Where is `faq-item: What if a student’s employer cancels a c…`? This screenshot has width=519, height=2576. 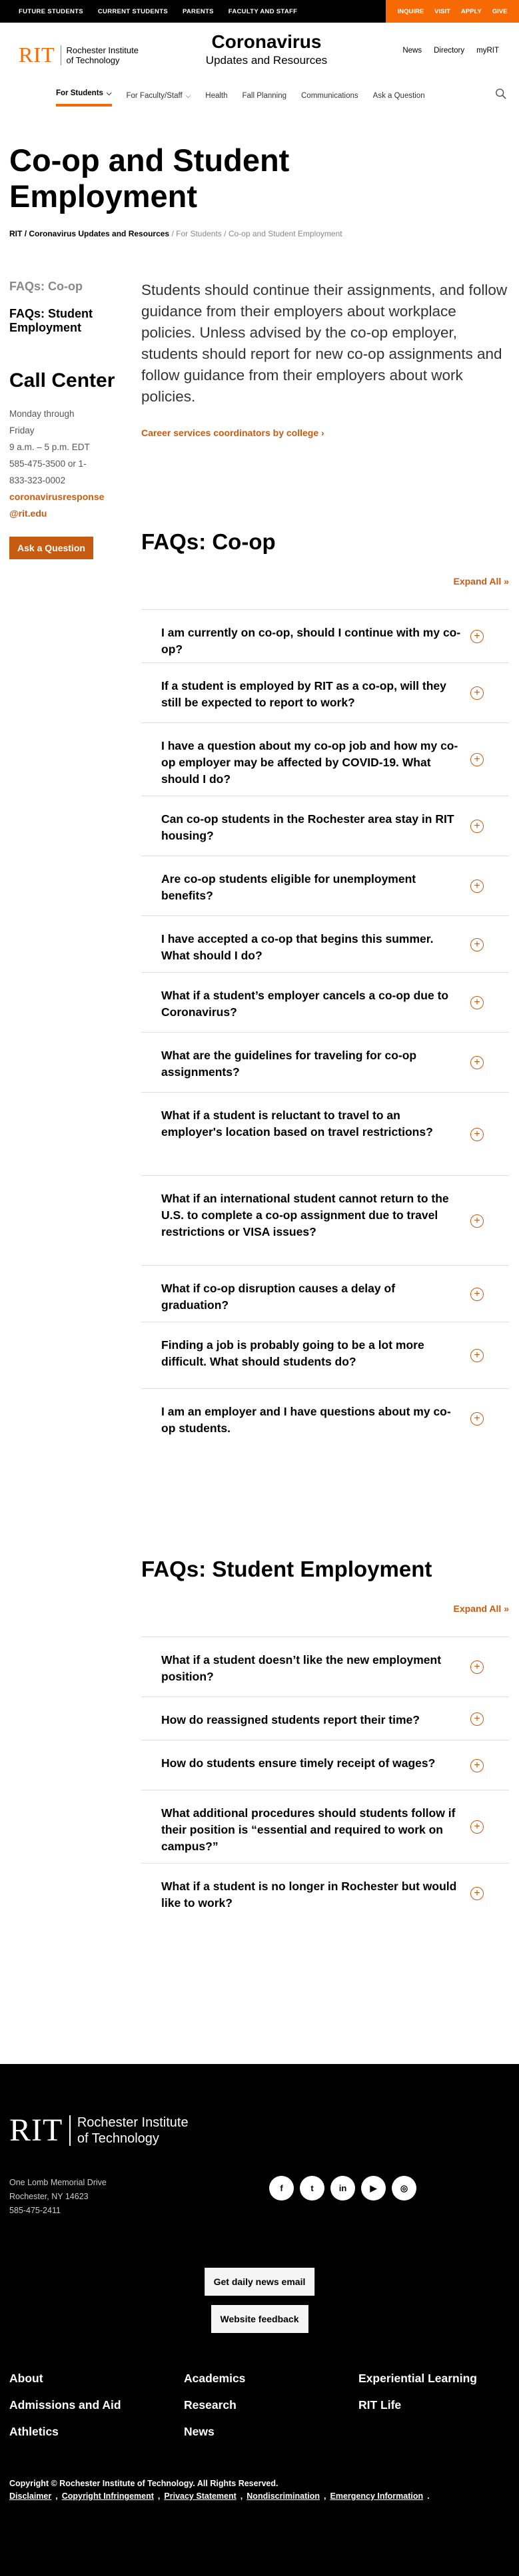 faq-item: What if a student’s employer cancels a c… is located at coordinates (325, 1002).